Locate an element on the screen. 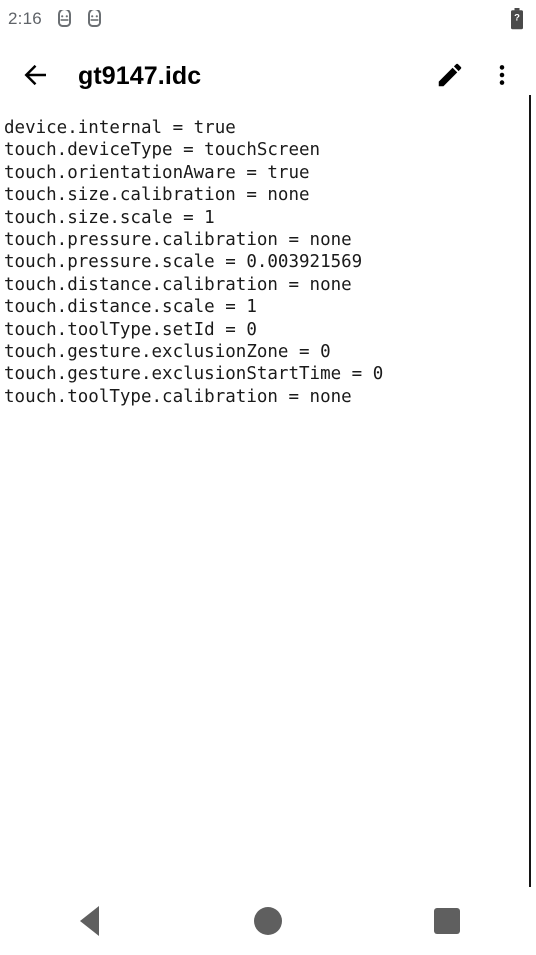 Image resolution: width=536 pixels, height=955 pixels. square-recents-icon is located at coordinates (446, 921).